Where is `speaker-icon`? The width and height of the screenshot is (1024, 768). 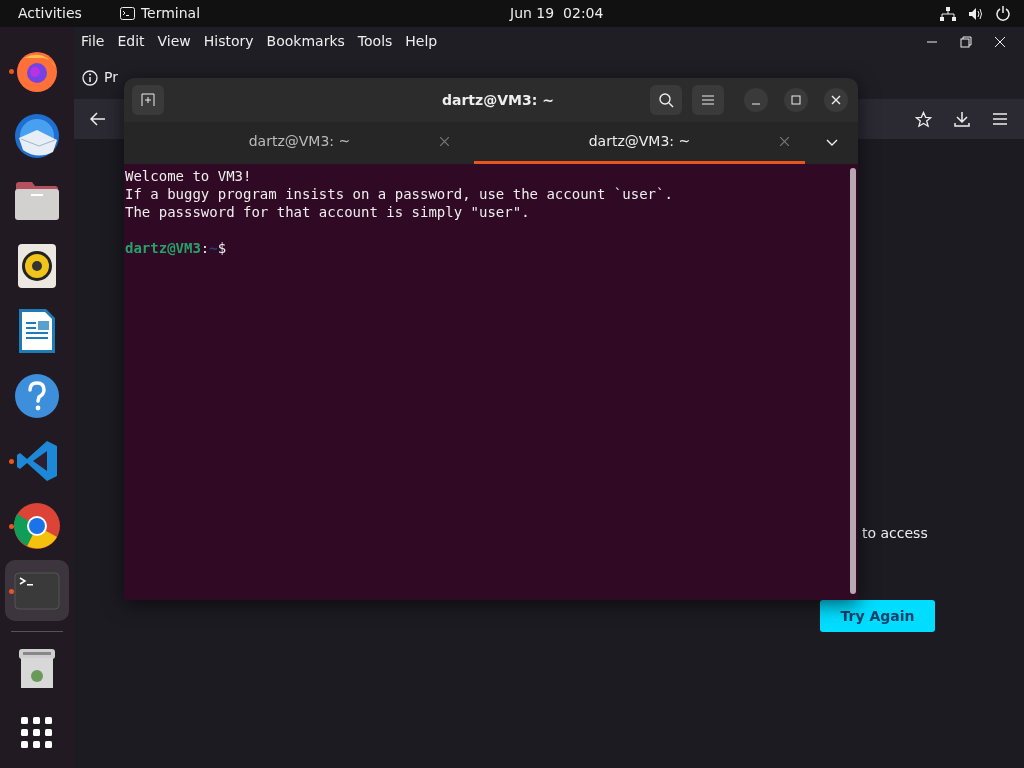
speaker-icon is located at coordinates (37, 265).